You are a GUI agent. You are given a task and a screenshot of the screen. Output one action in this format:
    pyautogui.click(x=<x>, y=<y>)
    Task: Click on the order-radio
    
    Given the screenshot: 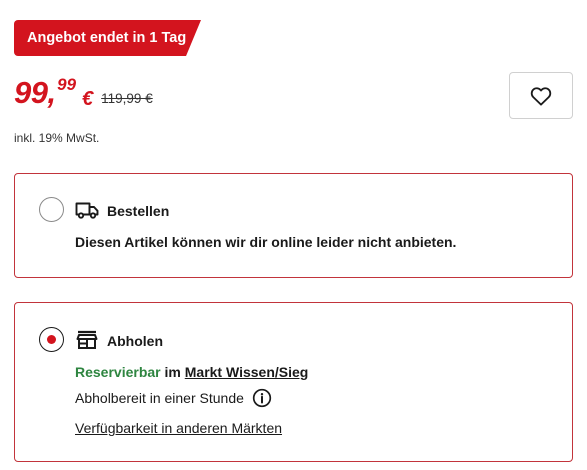 What is the action you would take?
    pyautogui.click(x=51, y=209)
    